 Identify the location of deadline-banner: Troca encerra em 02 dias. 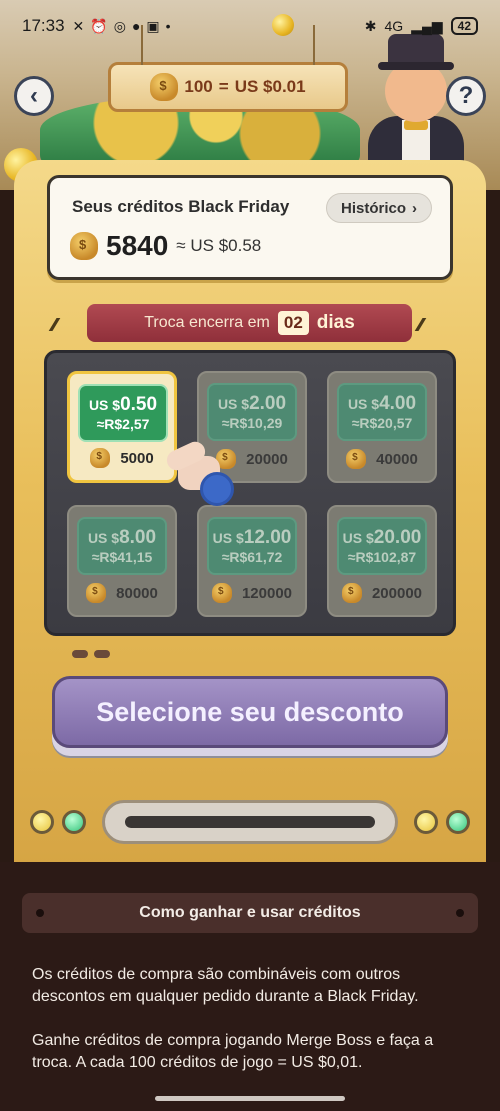
(249, 323).